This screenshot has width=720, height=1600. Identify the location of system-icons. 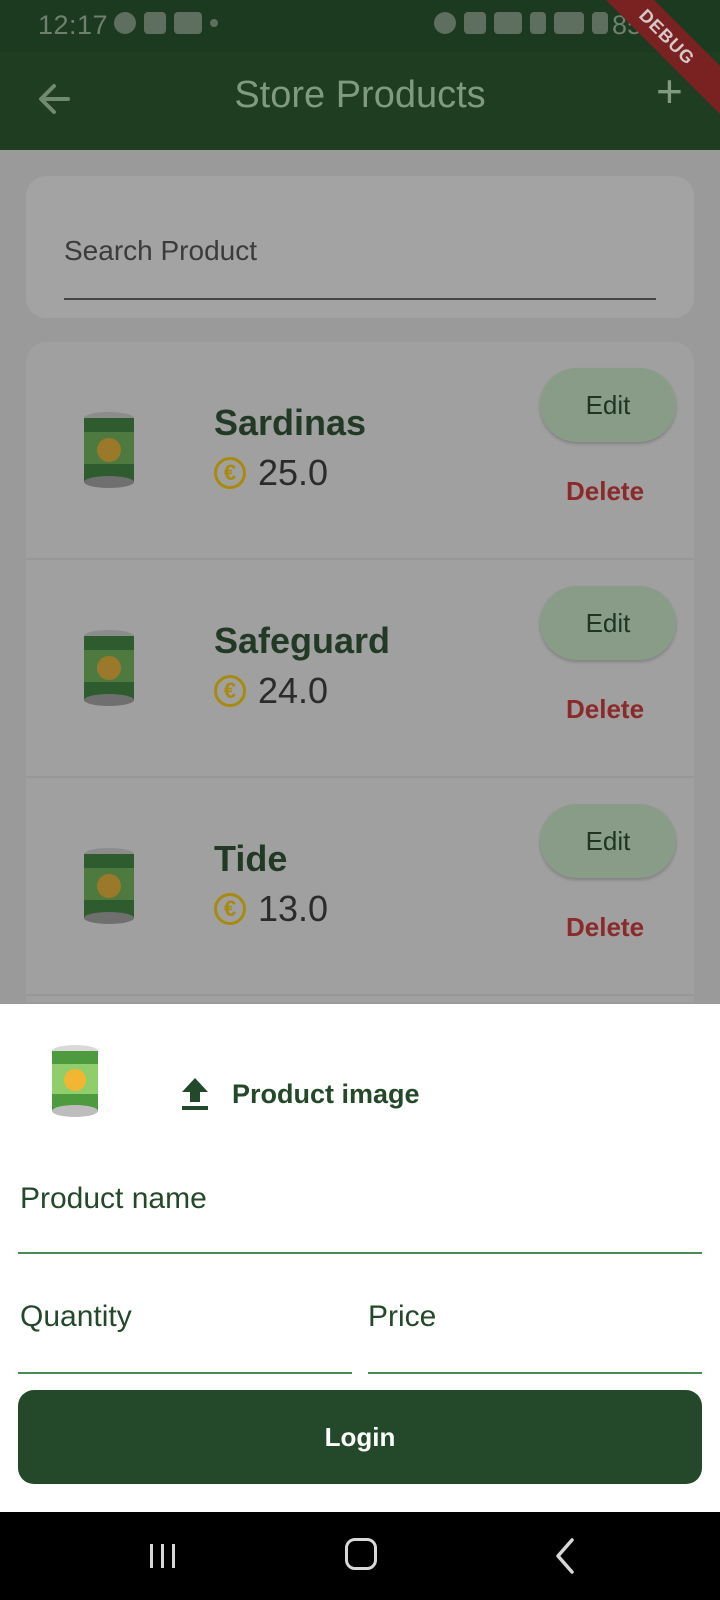
(521, 23).